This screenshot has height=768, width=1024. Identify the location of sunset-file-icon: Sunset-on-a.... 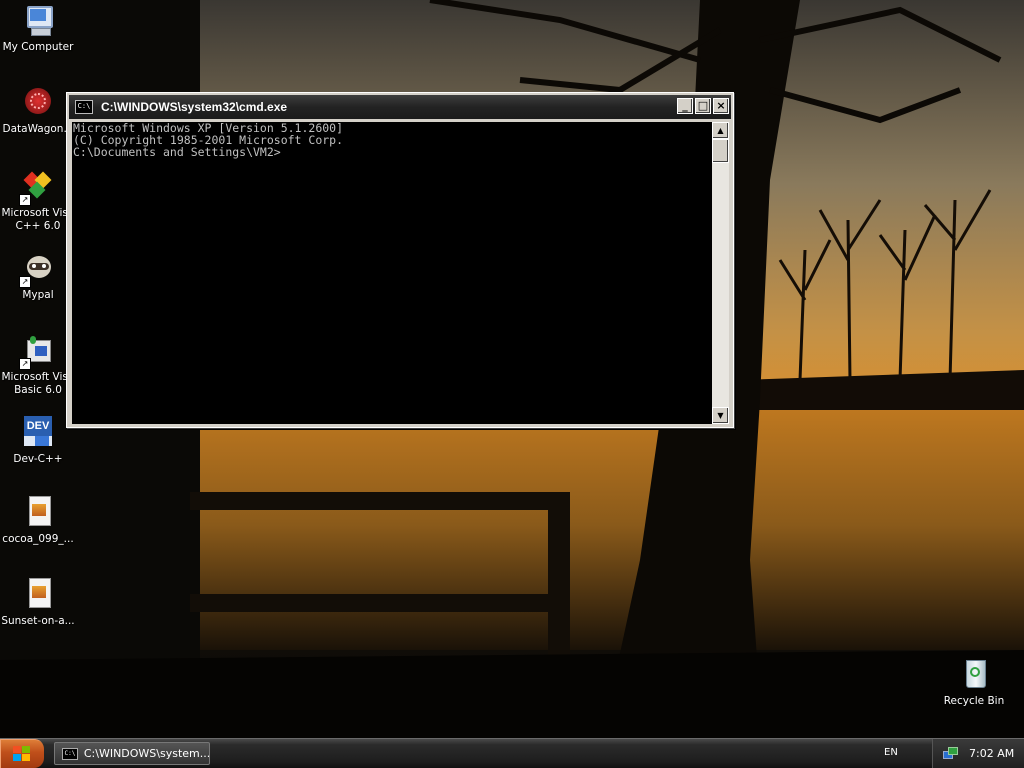
(38, 603).